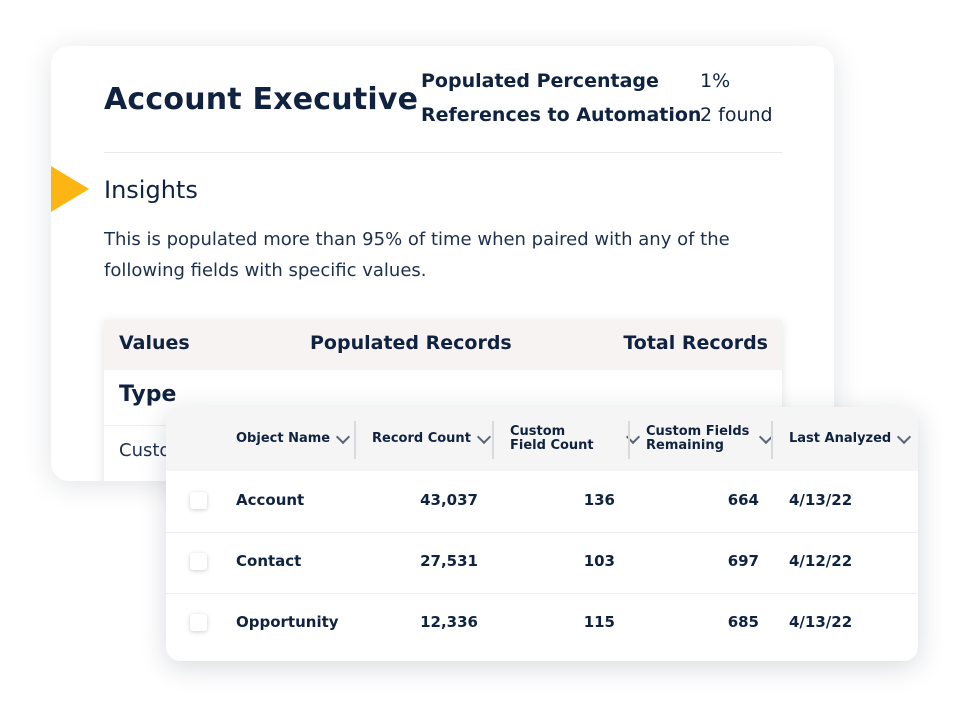 Image resolution: width=957 pixels, height=704 pixels. Describe the element at coordinates (283, 438) in the screenshot. I see `object-name-header-label: Object Name` at that location.